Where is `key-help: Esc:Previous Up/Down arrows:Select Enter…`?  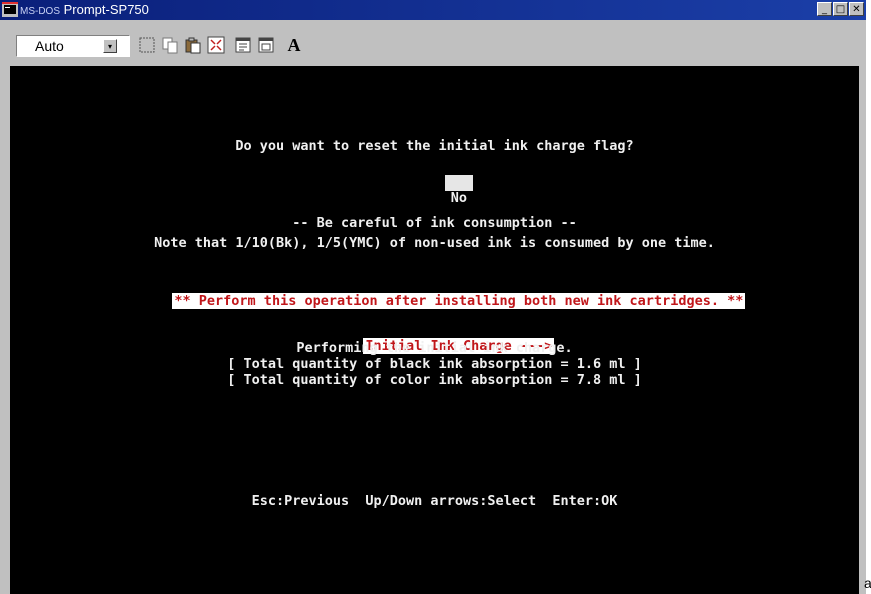
key-help: Esc:Previous Up/Down arrows:Select Enter… is located at coordinates (434, 501).